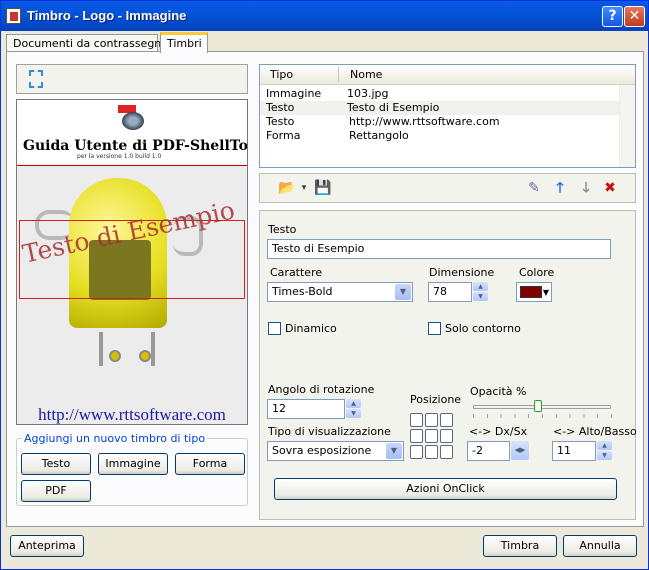  What do you see at coordinates (450, 292) in the screenshot?
I see `dimensione-input: 78` at bounding box center [450, 292].